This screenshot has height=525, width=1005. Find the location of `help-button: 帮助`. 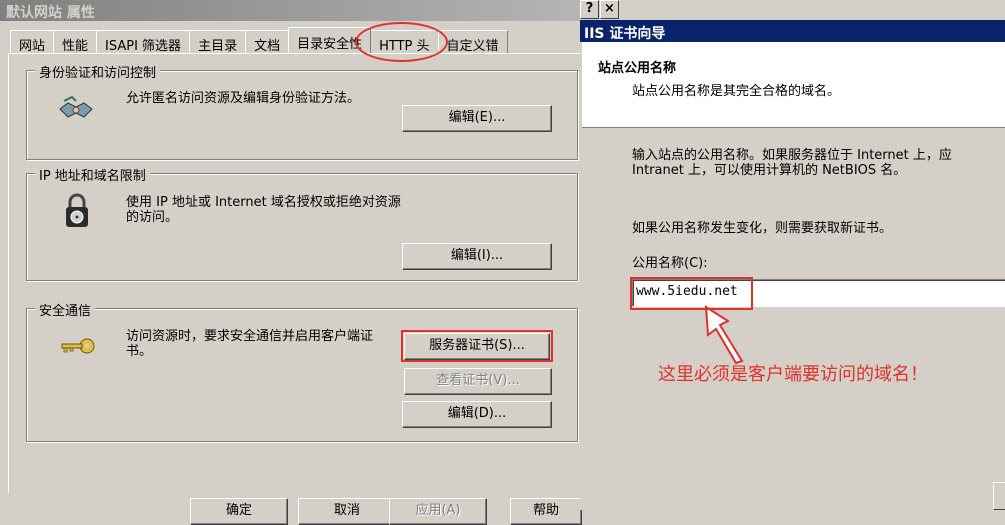

help-button: 帮助 is located at coordinates (546, 511).